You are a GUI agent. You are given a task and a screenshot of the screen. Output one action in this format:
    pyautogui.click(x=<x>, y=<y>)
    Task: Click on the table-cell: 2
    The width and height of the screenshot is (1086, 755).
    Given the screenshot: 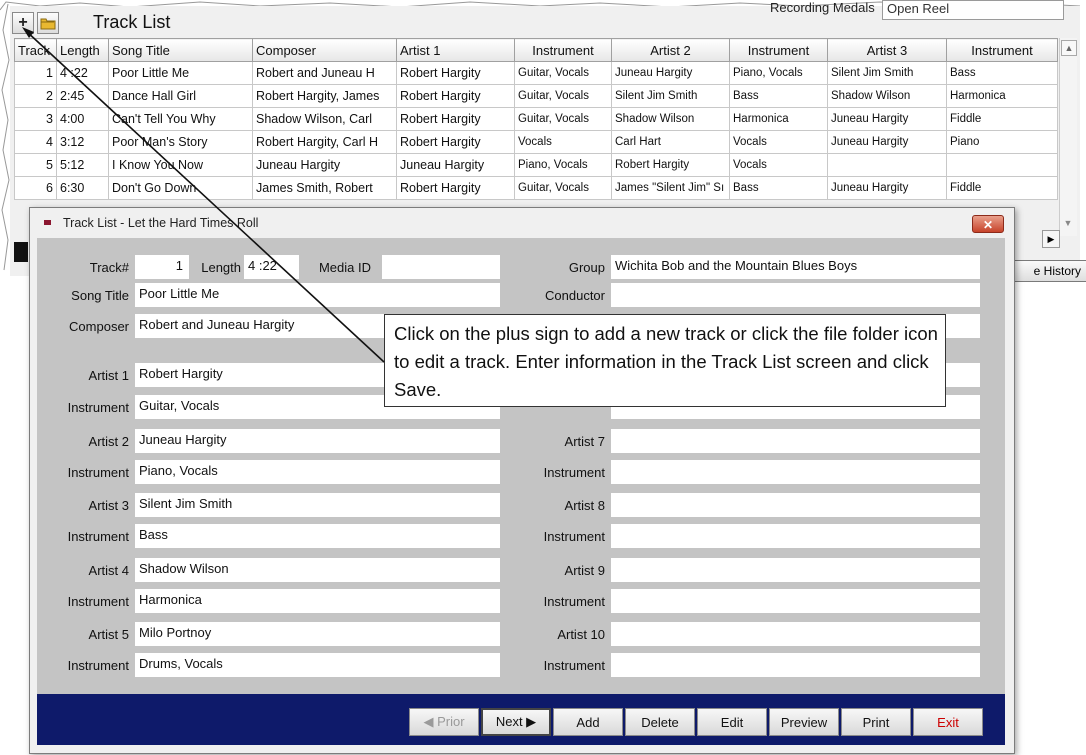 What is the action you would take?
    pyautogui.click(x=35, y=96)
    